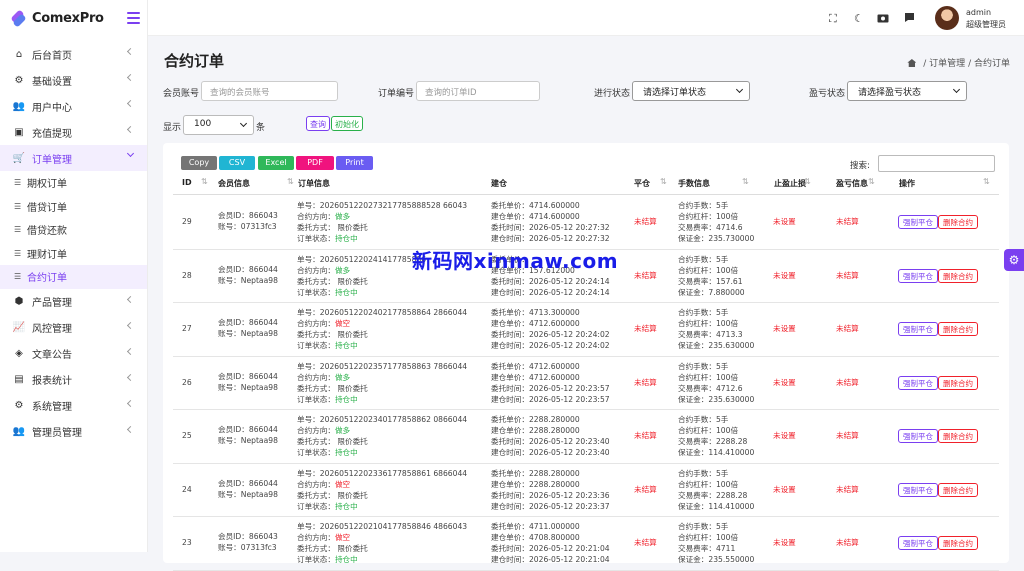  What do you see at coordinates (73, 183) in the screenshot?
I see `sidebar-subitem-0: ☰ 期权订单` at bounding box center [73, 183].